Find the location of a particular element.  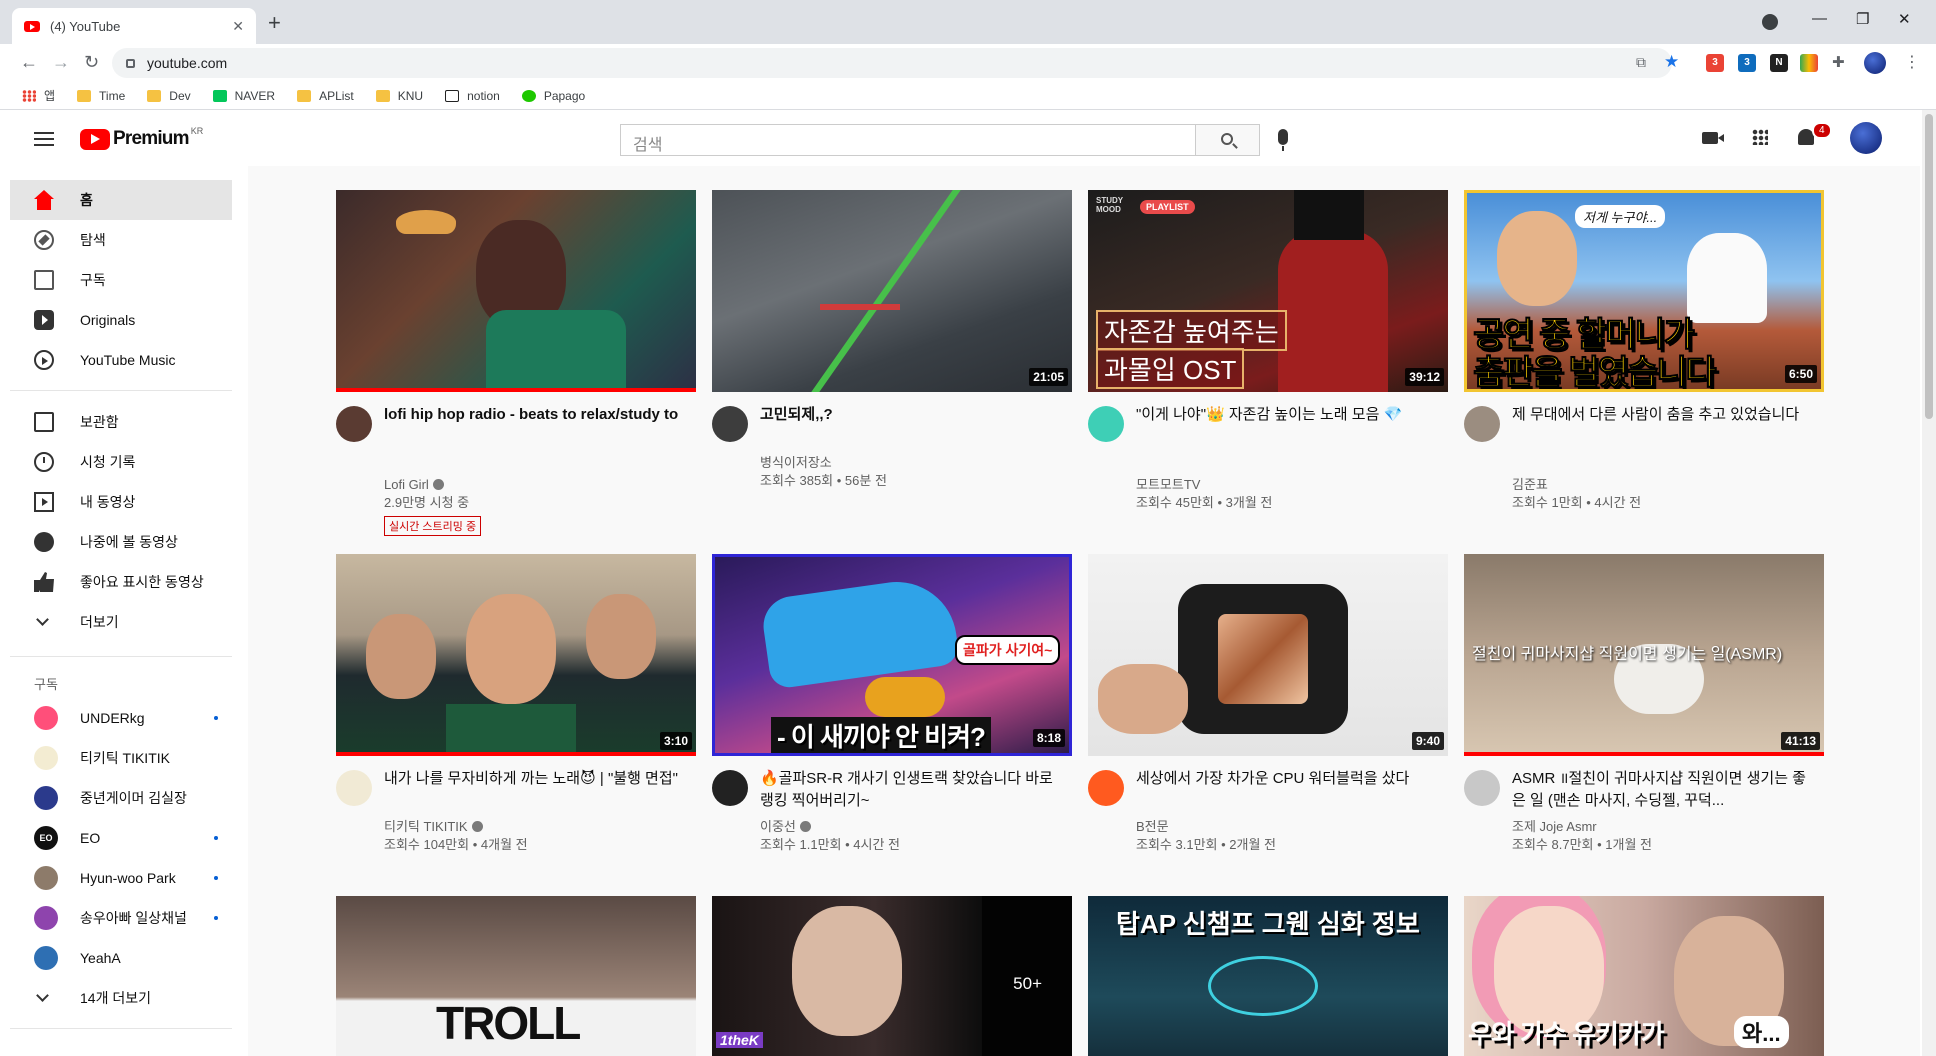

sidebar-item-my-videos: 내 동영상 is located at coordinates (121, 502).